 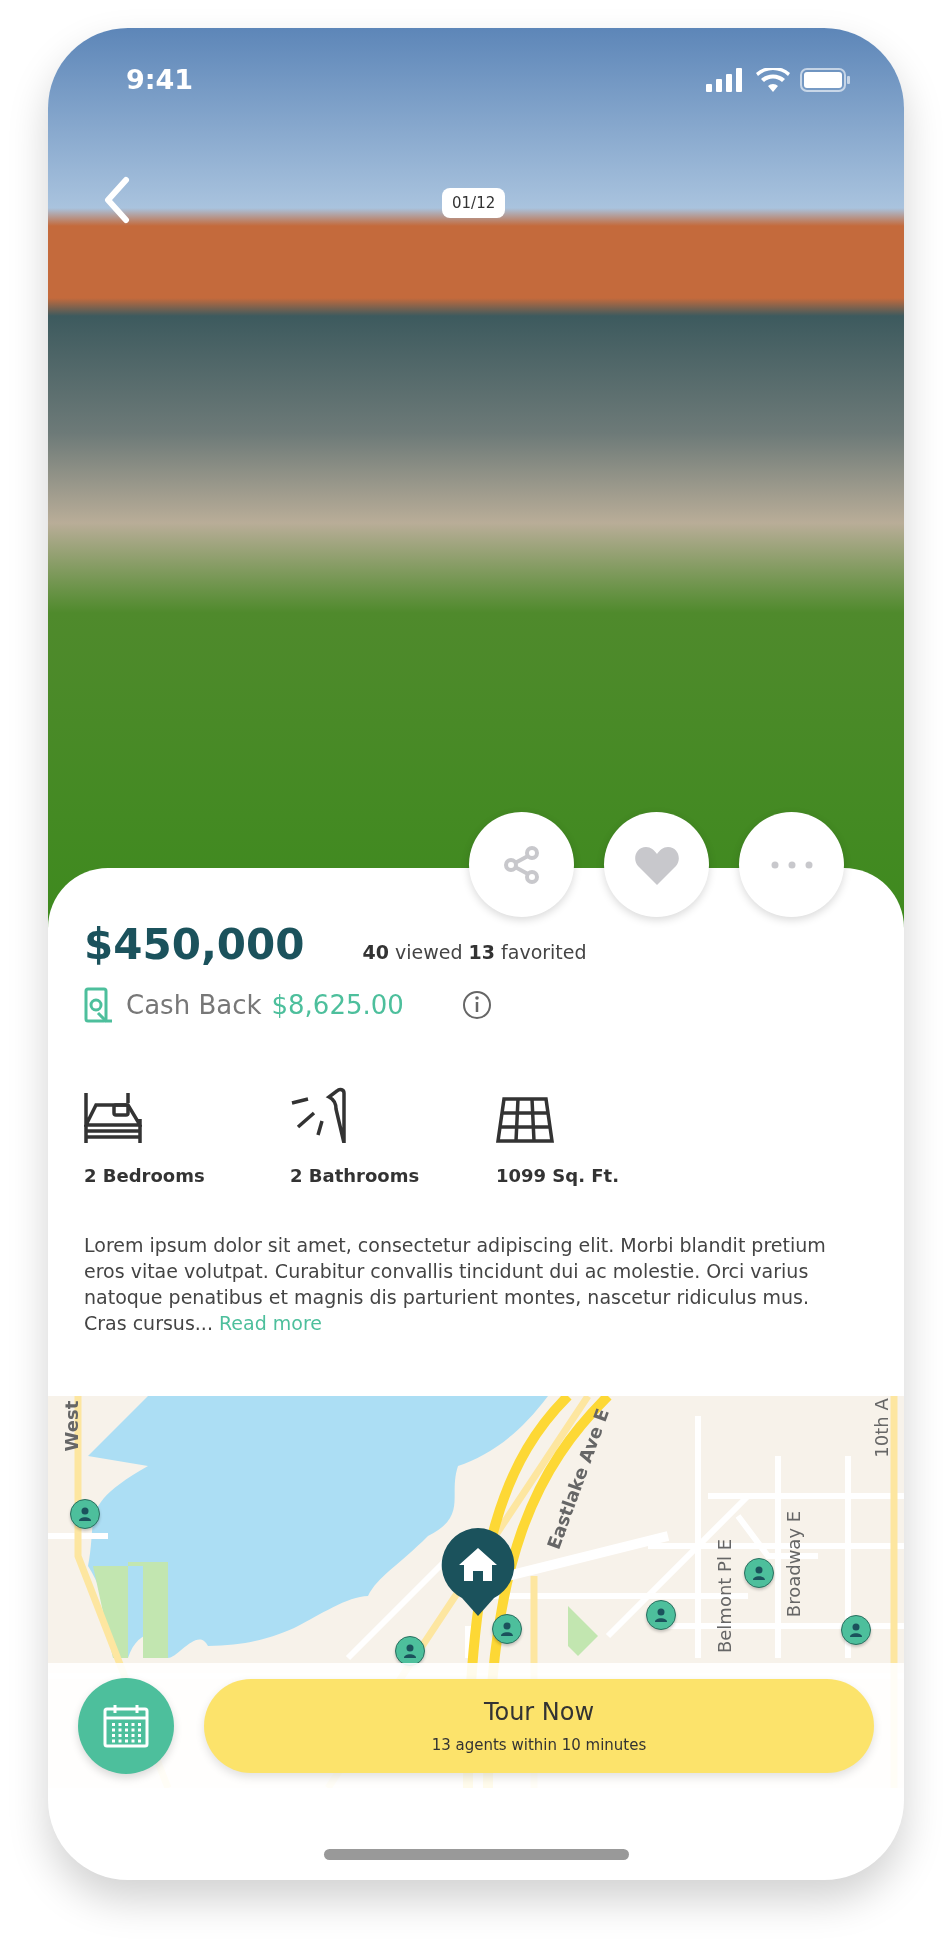 I want to click on street-label: Broadway E, so click(x=793, y=1564).